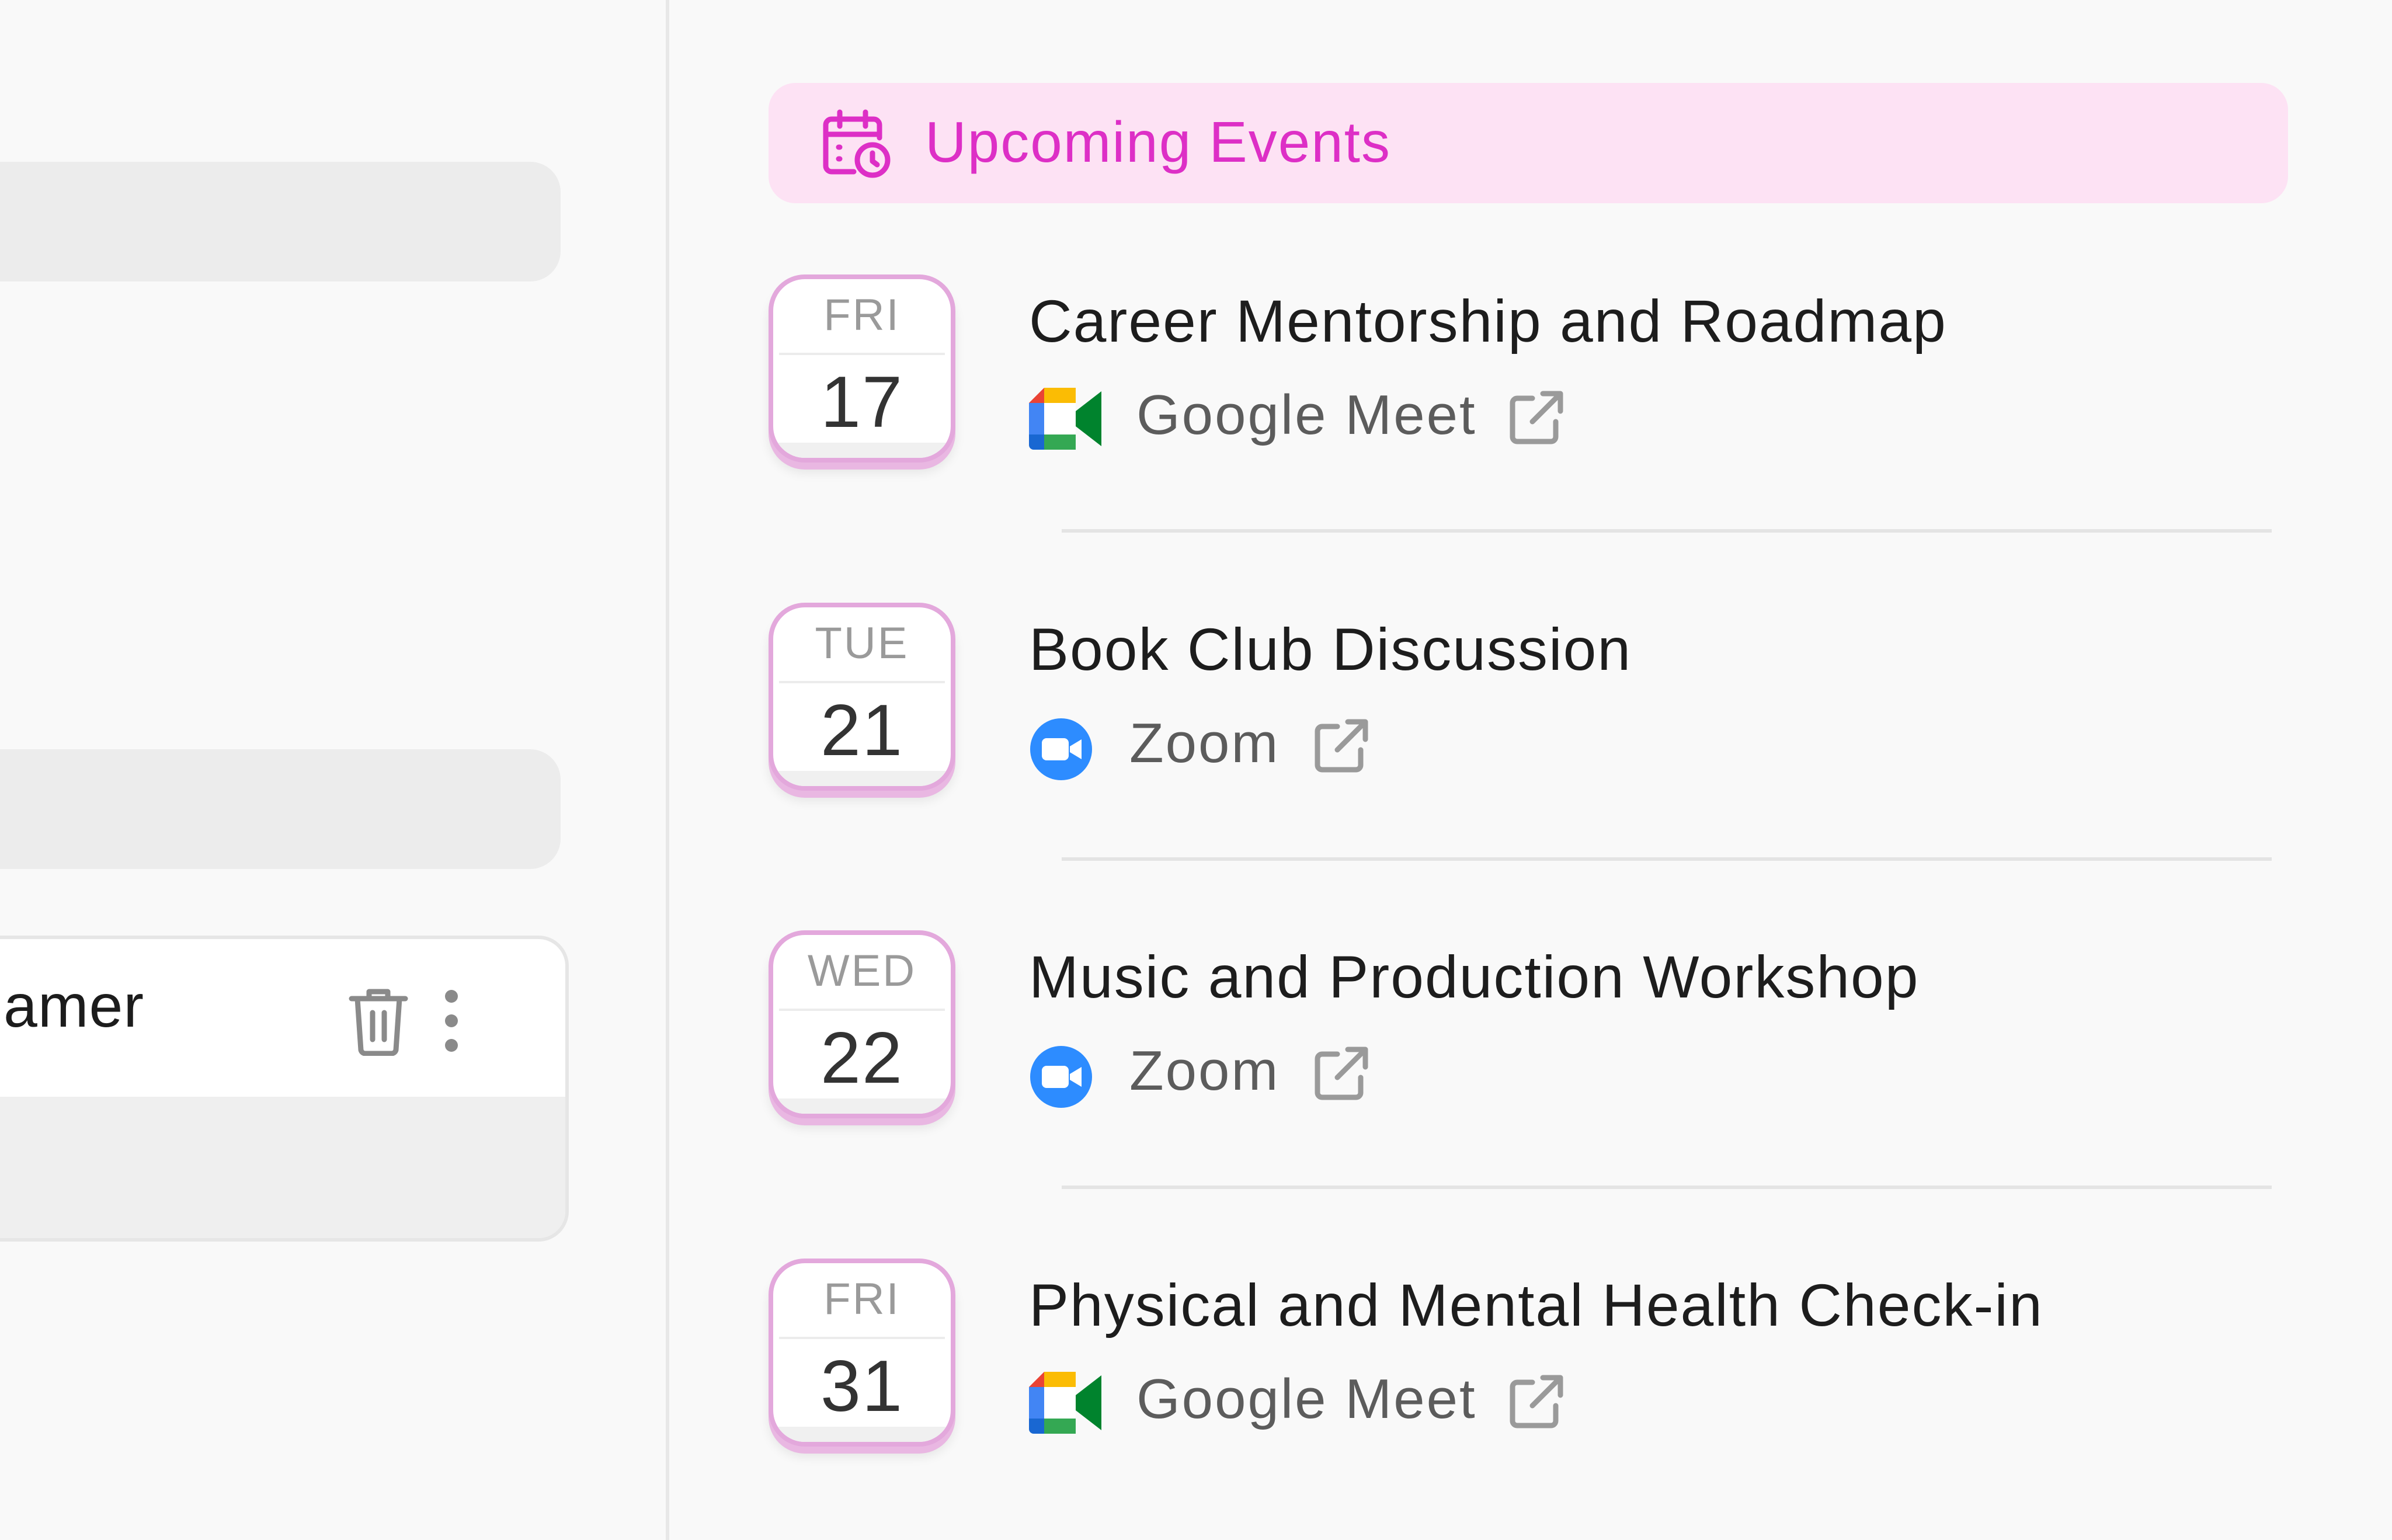 The image size is (2392, 1540). I want to click on placeholder-bar, so click(280, 221).